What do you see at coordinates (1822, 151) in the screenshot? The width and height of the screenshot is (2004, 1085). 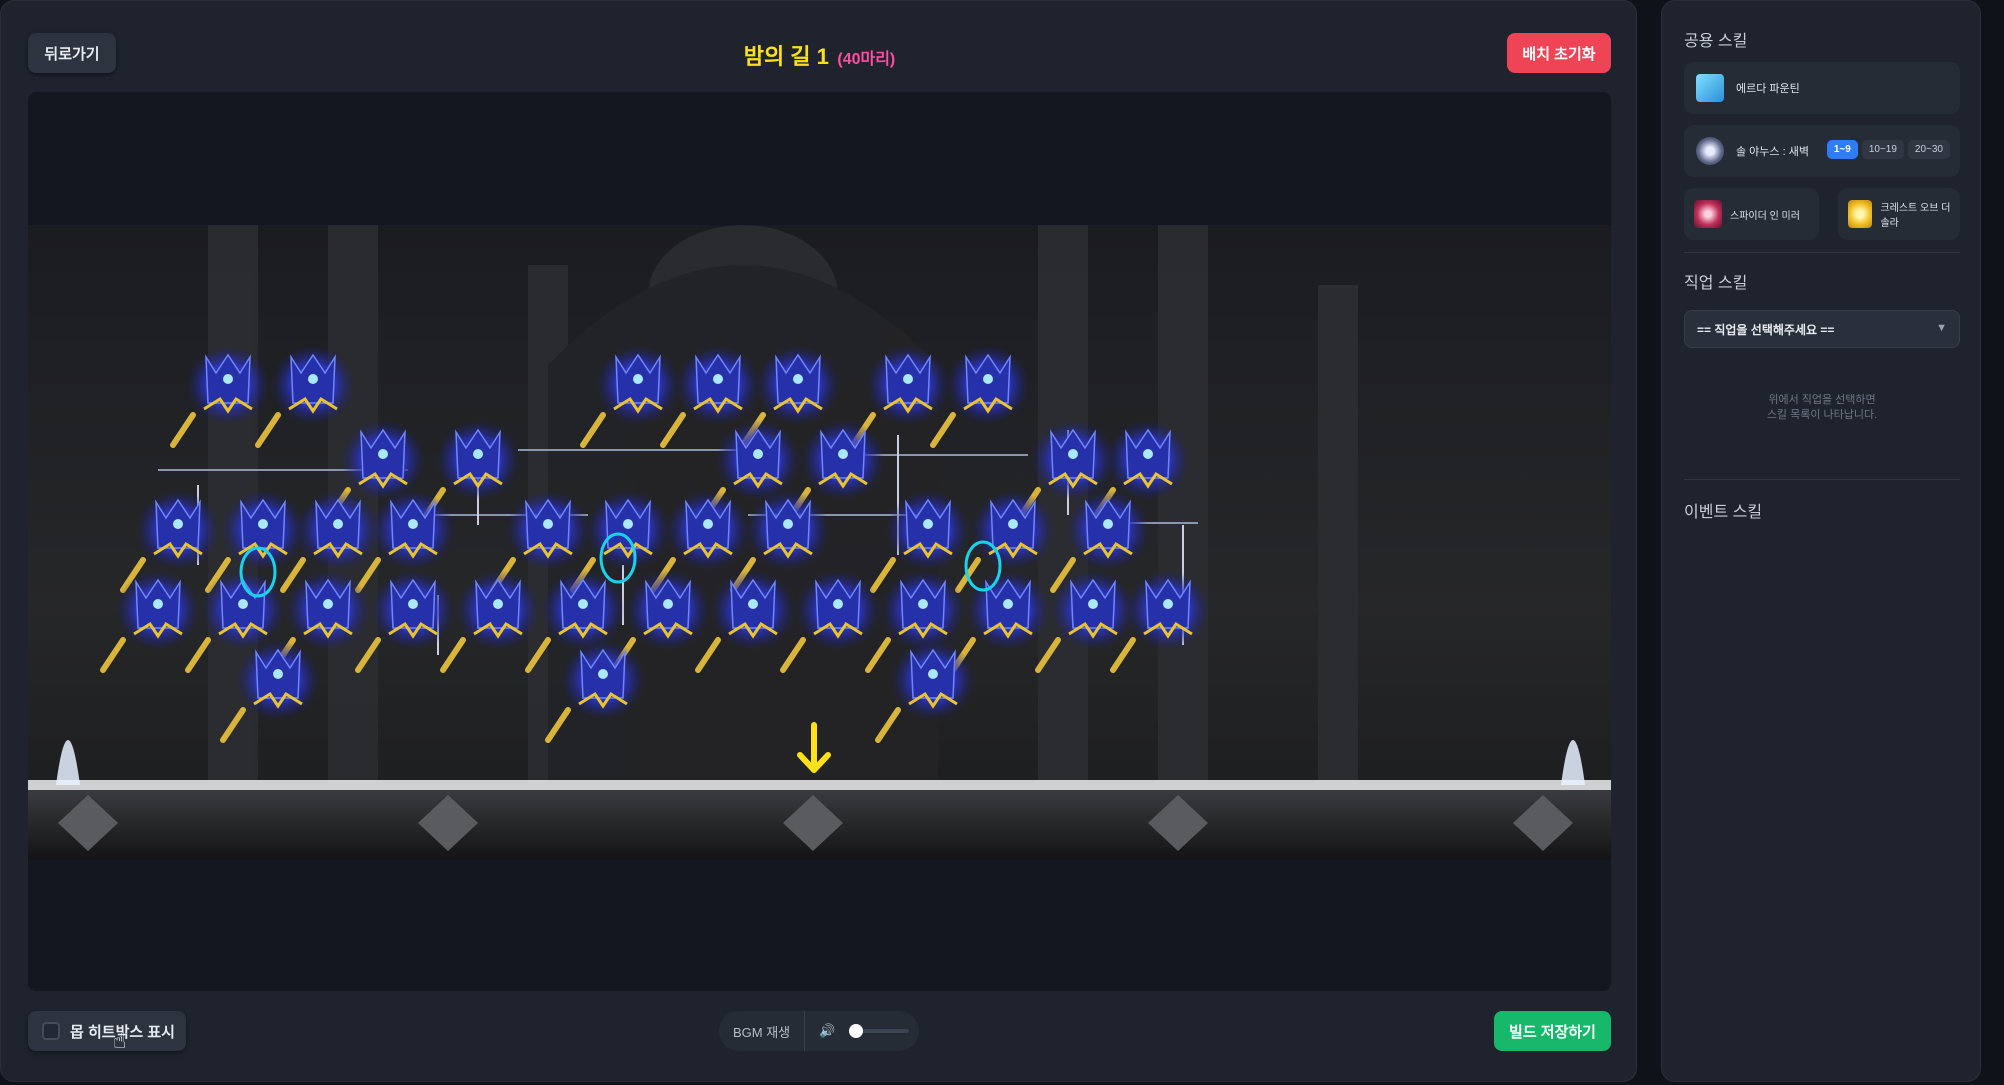 I see `skill-sol-janus-dawn: 솔 야누스 : 새벽 1~9 10~19 20~30` at bounding box center [1822, 151].